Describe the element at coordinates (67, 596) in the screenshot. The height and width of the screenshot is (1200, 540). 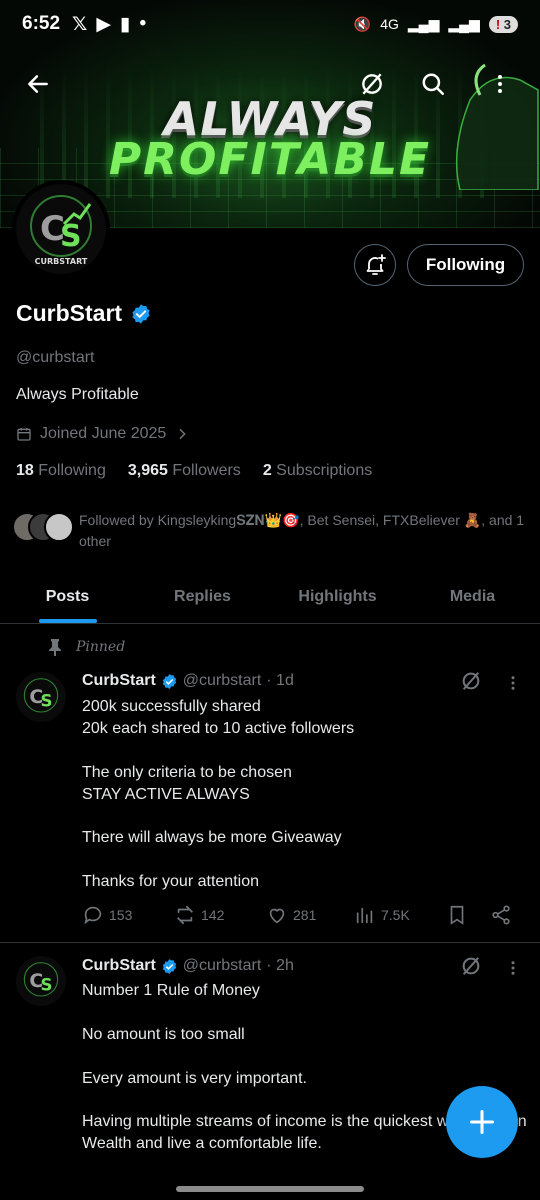
I see `tab-posts: Posts` at that location.